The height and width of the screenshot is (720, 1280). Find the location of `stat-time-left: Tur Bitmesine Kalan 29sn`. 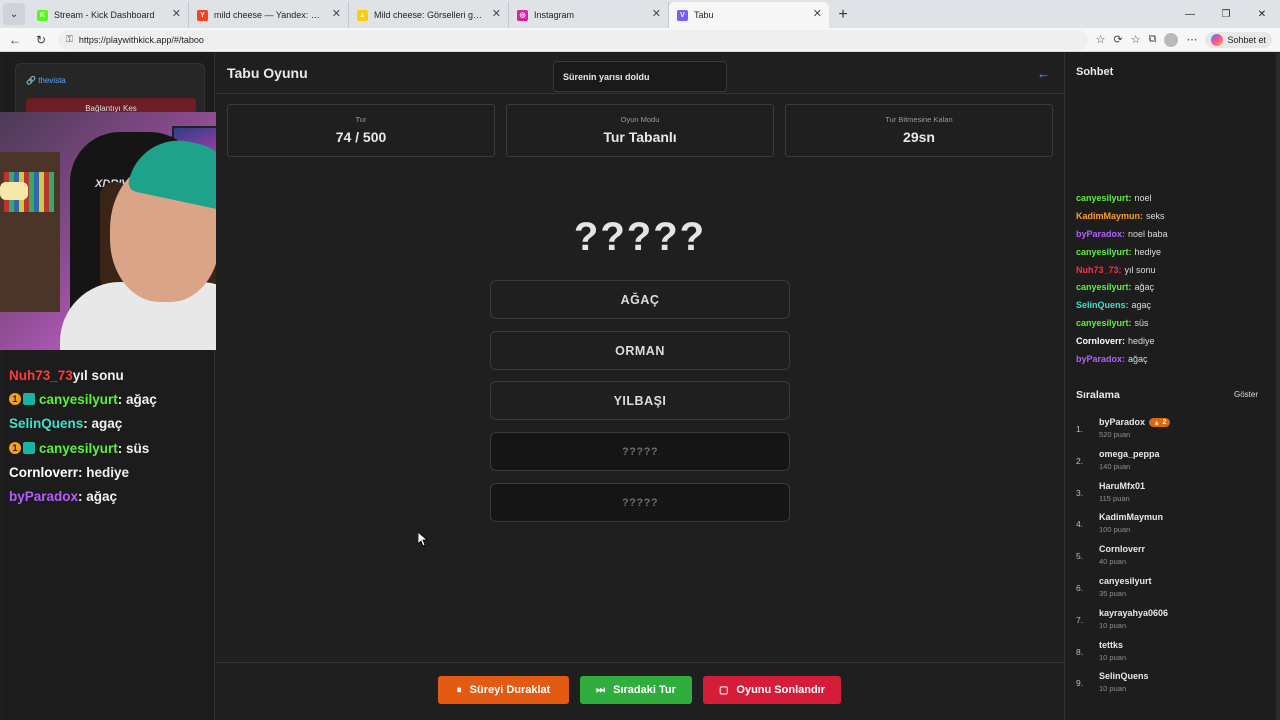

stat-time-left: Tur Bitmesine Kalan 29sn is located at coordinates (919, 130).